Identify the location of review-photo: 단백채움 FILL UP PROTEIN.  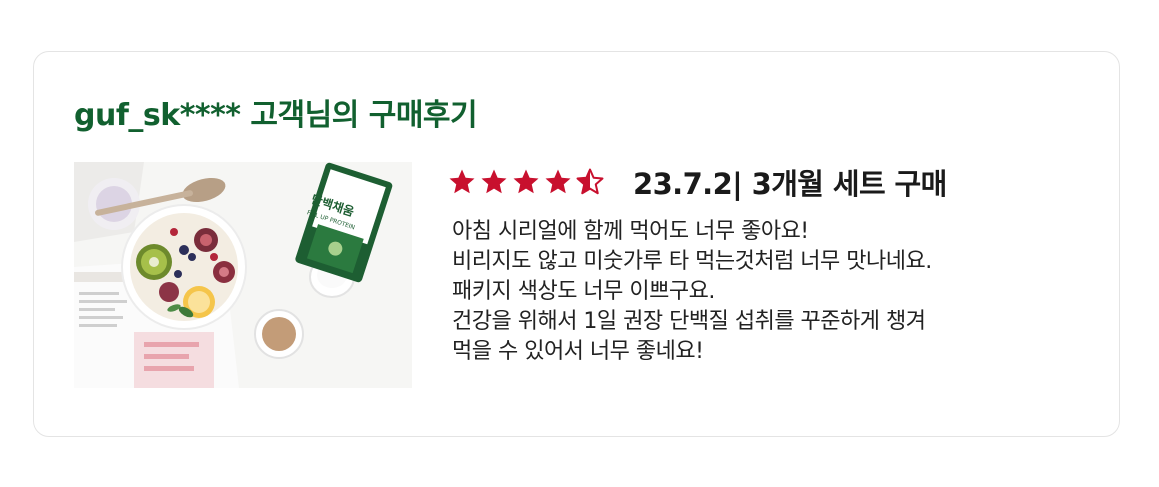
(243, 275).